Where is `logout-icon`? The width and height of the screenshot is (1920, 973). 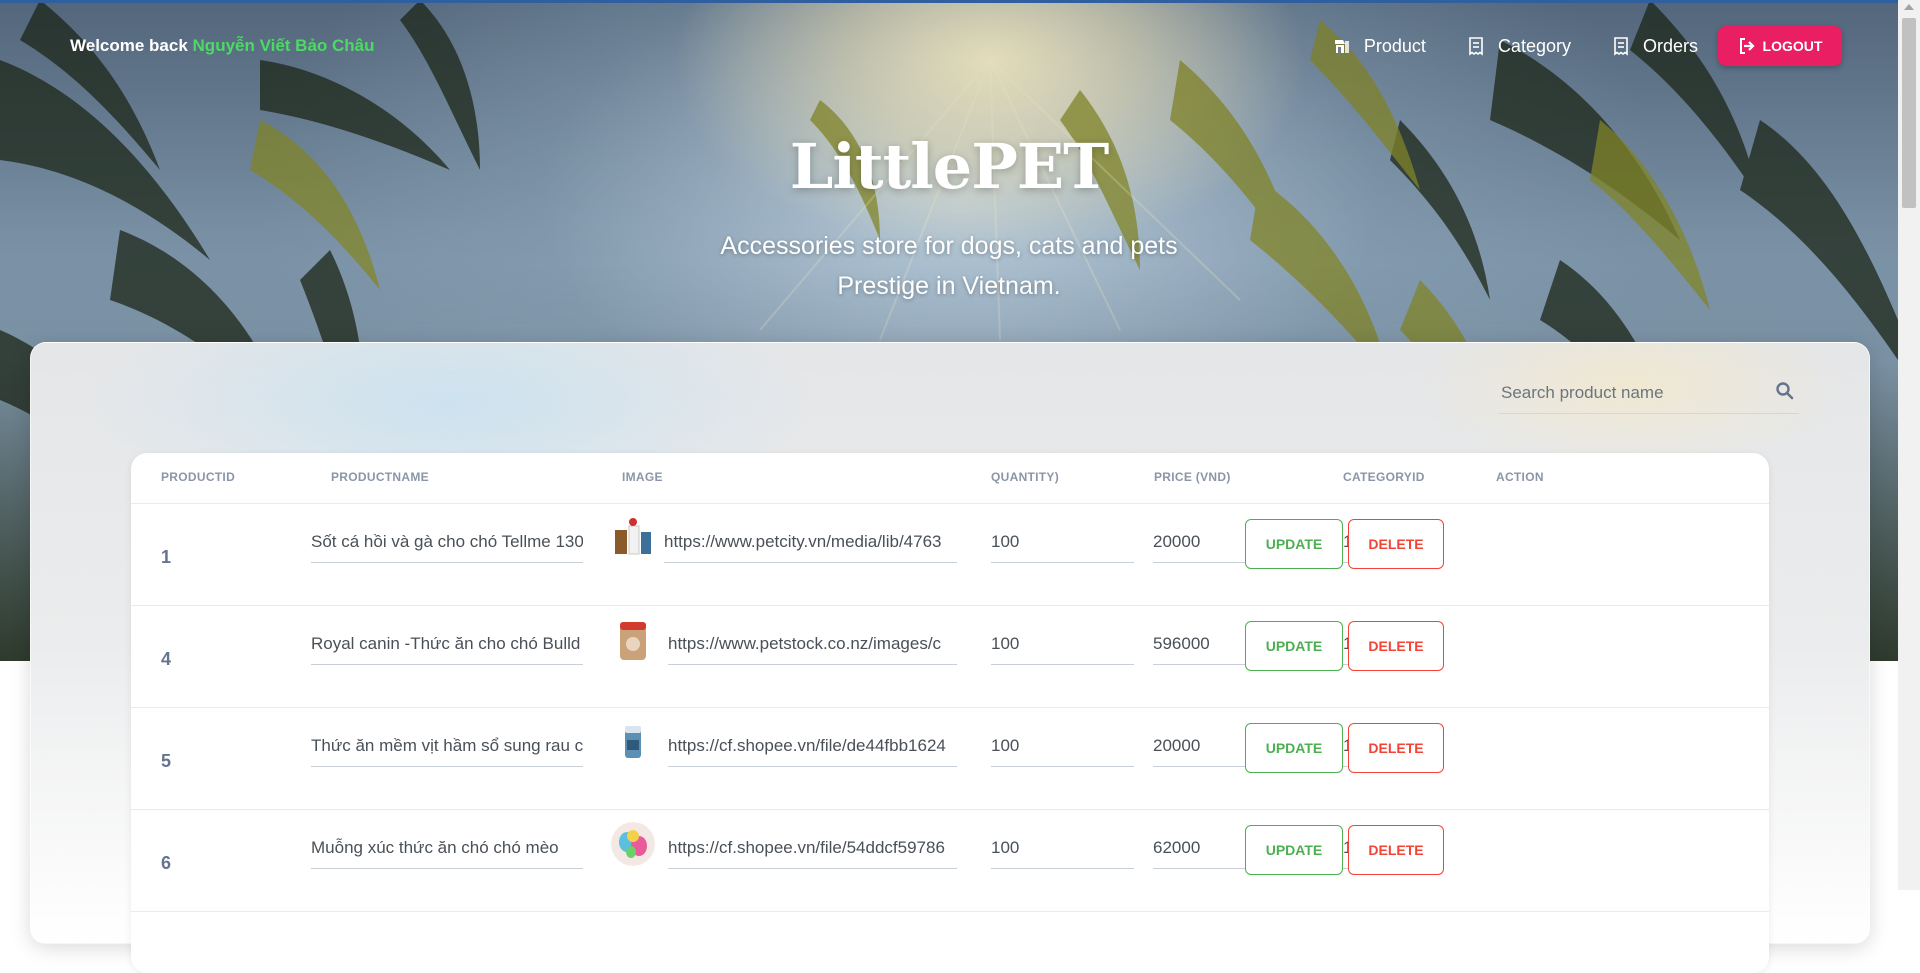
logout-icon is located at coordinates (1747, 46).